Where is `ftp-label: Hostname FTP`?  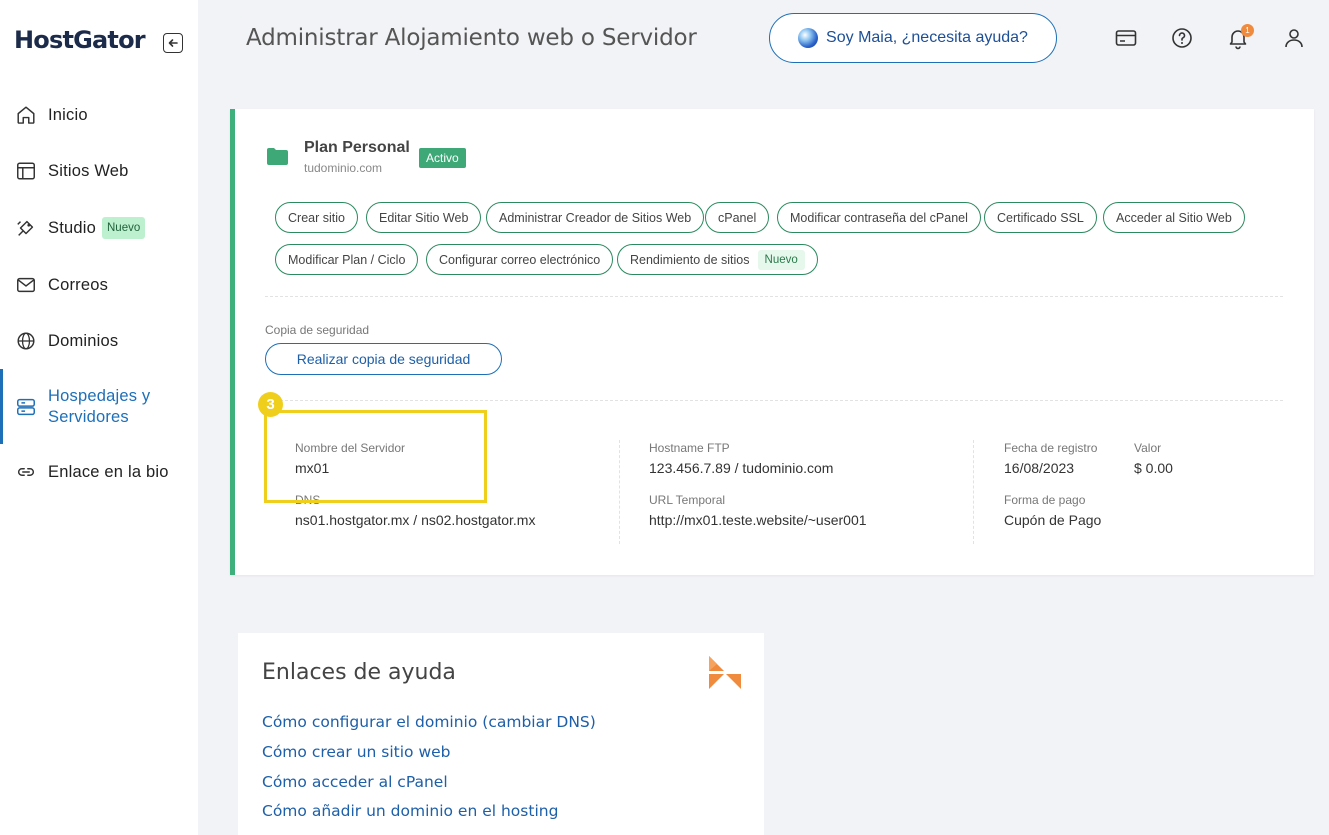 ftp-label: Hostname FTP is located at coordinates (689, 448).